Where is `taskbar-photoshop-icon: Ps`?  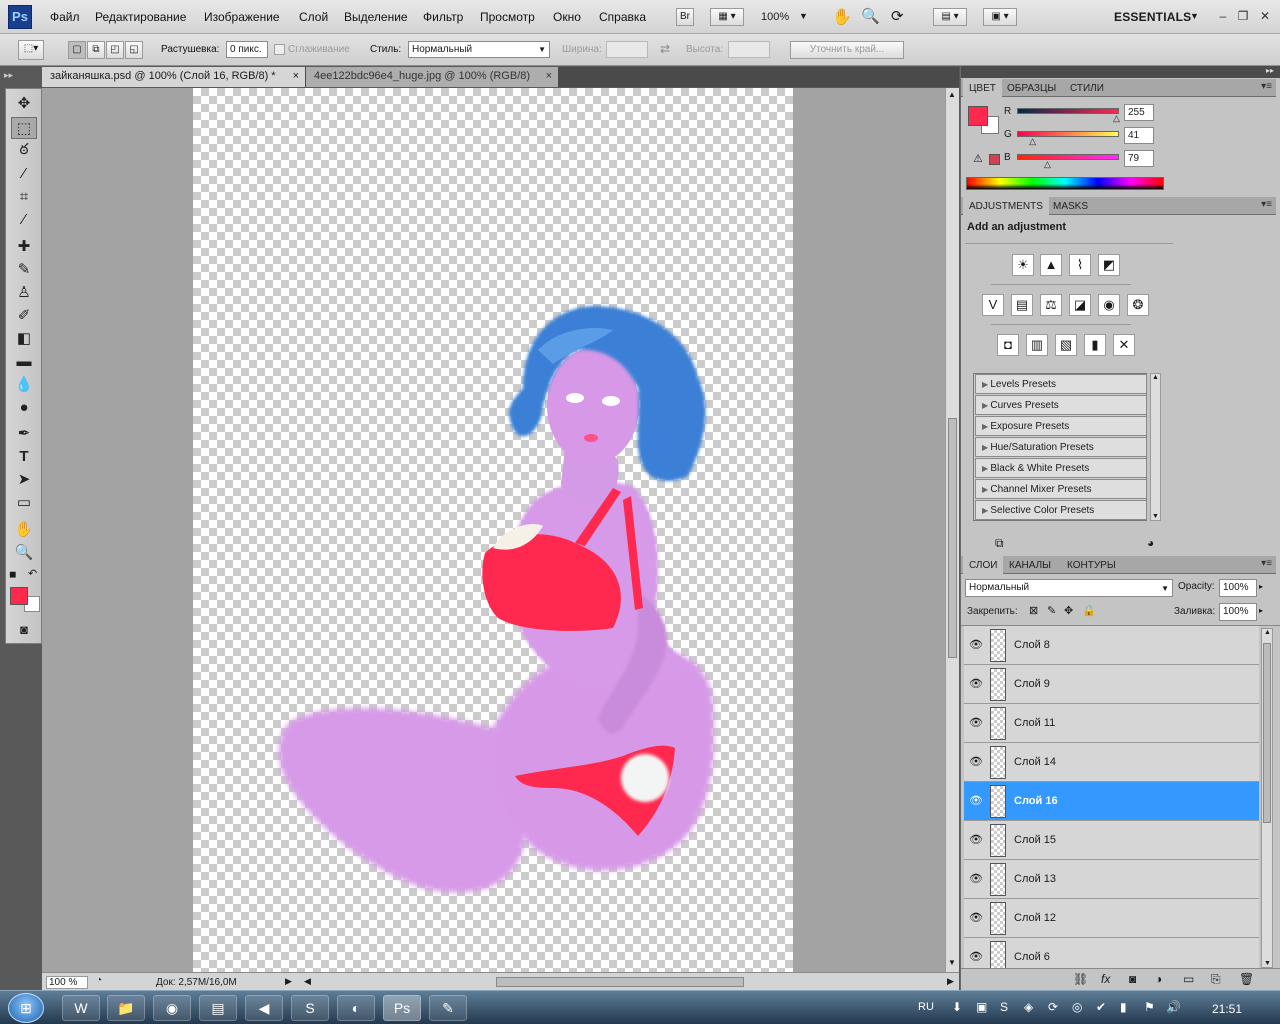 taskbar-photoshop-icon: Ps is located at coordinates (402, 1008).